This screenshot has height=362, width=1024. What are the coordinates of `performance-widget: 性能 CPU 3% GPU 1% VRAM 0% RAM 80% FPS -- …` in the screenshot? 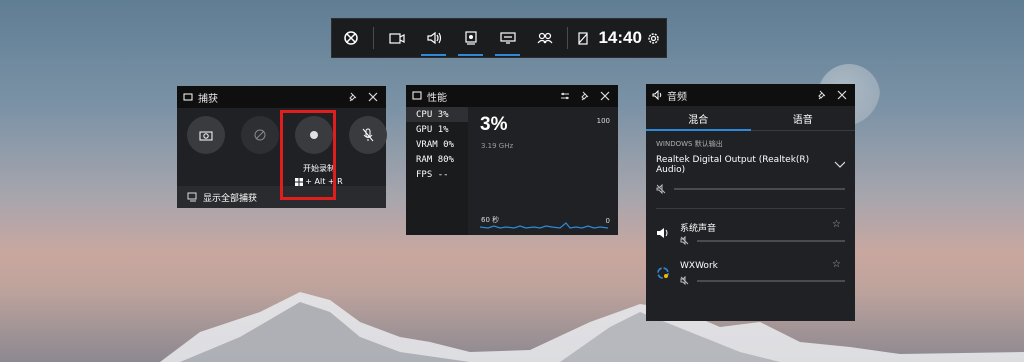 It's located at (512, 160).